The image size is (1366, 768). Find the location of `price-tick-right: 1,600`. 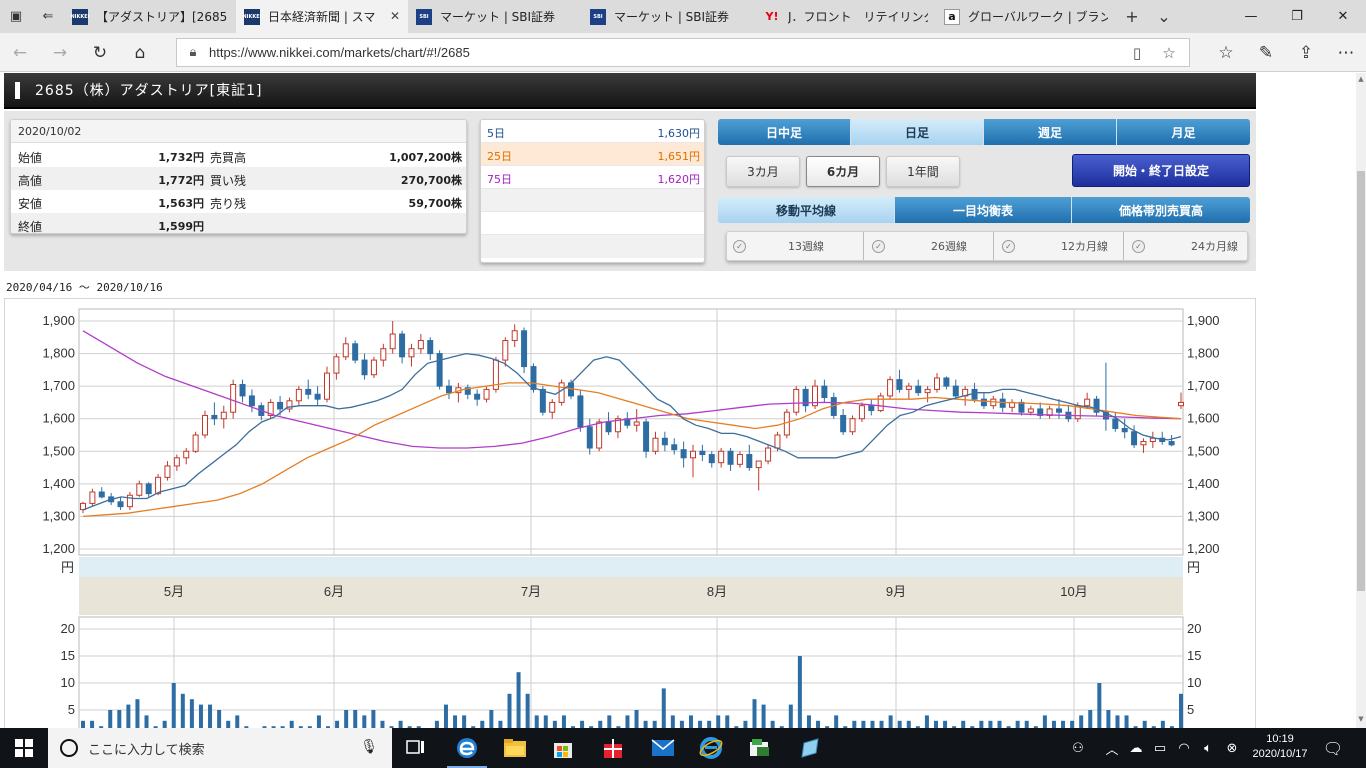

price-tick-right: 1,600 is located at coordinates (1203, 418).